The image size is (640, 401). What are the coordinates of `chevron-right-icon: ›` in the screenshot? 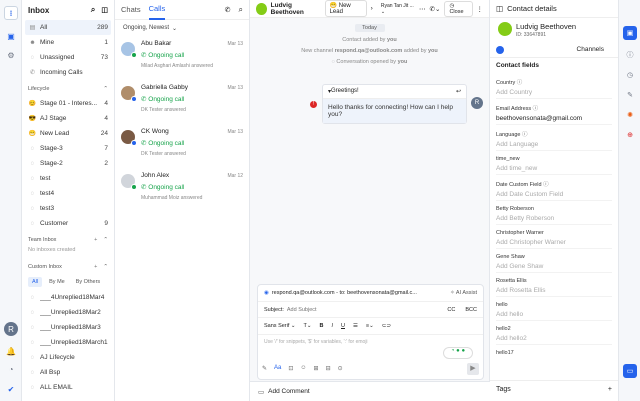 It's located at (372, 8).